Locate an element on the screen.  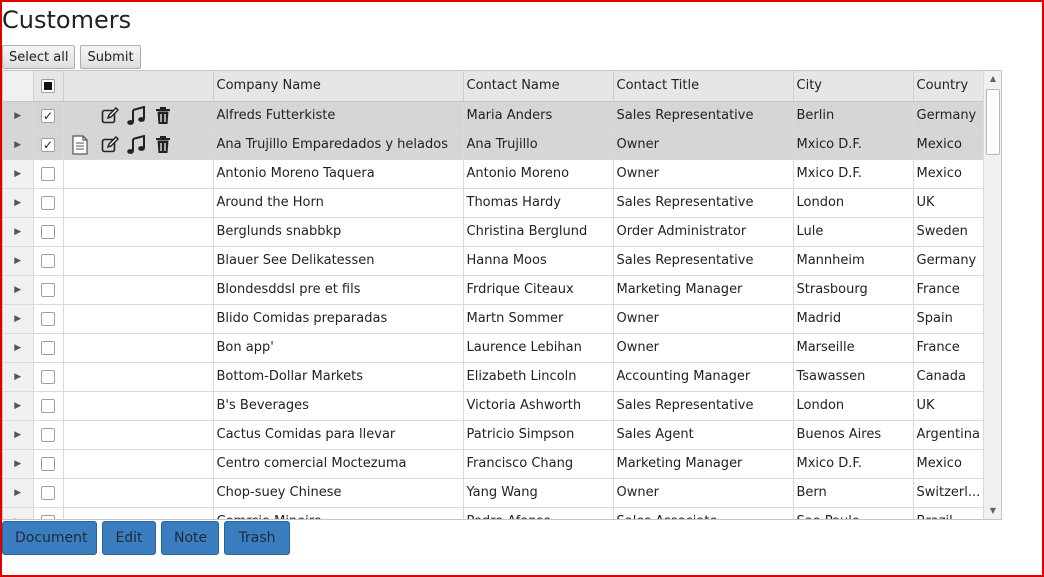
city-cell: Sao Paulo is located at coordinates (853, 513).